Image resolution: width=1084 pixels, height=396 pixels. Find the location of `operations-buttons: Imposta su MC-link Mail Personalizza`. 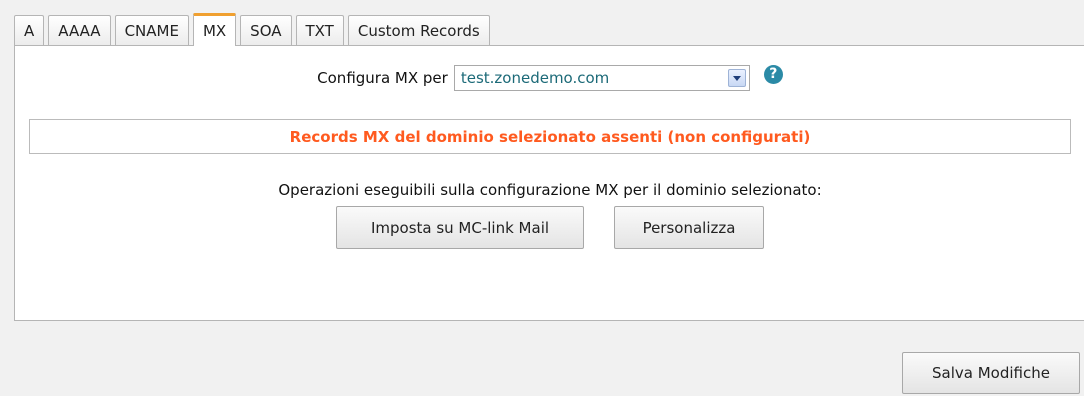

operations-buttons: Imposta su MC-link Mail Personalizza is located at coordinates (549, 227).